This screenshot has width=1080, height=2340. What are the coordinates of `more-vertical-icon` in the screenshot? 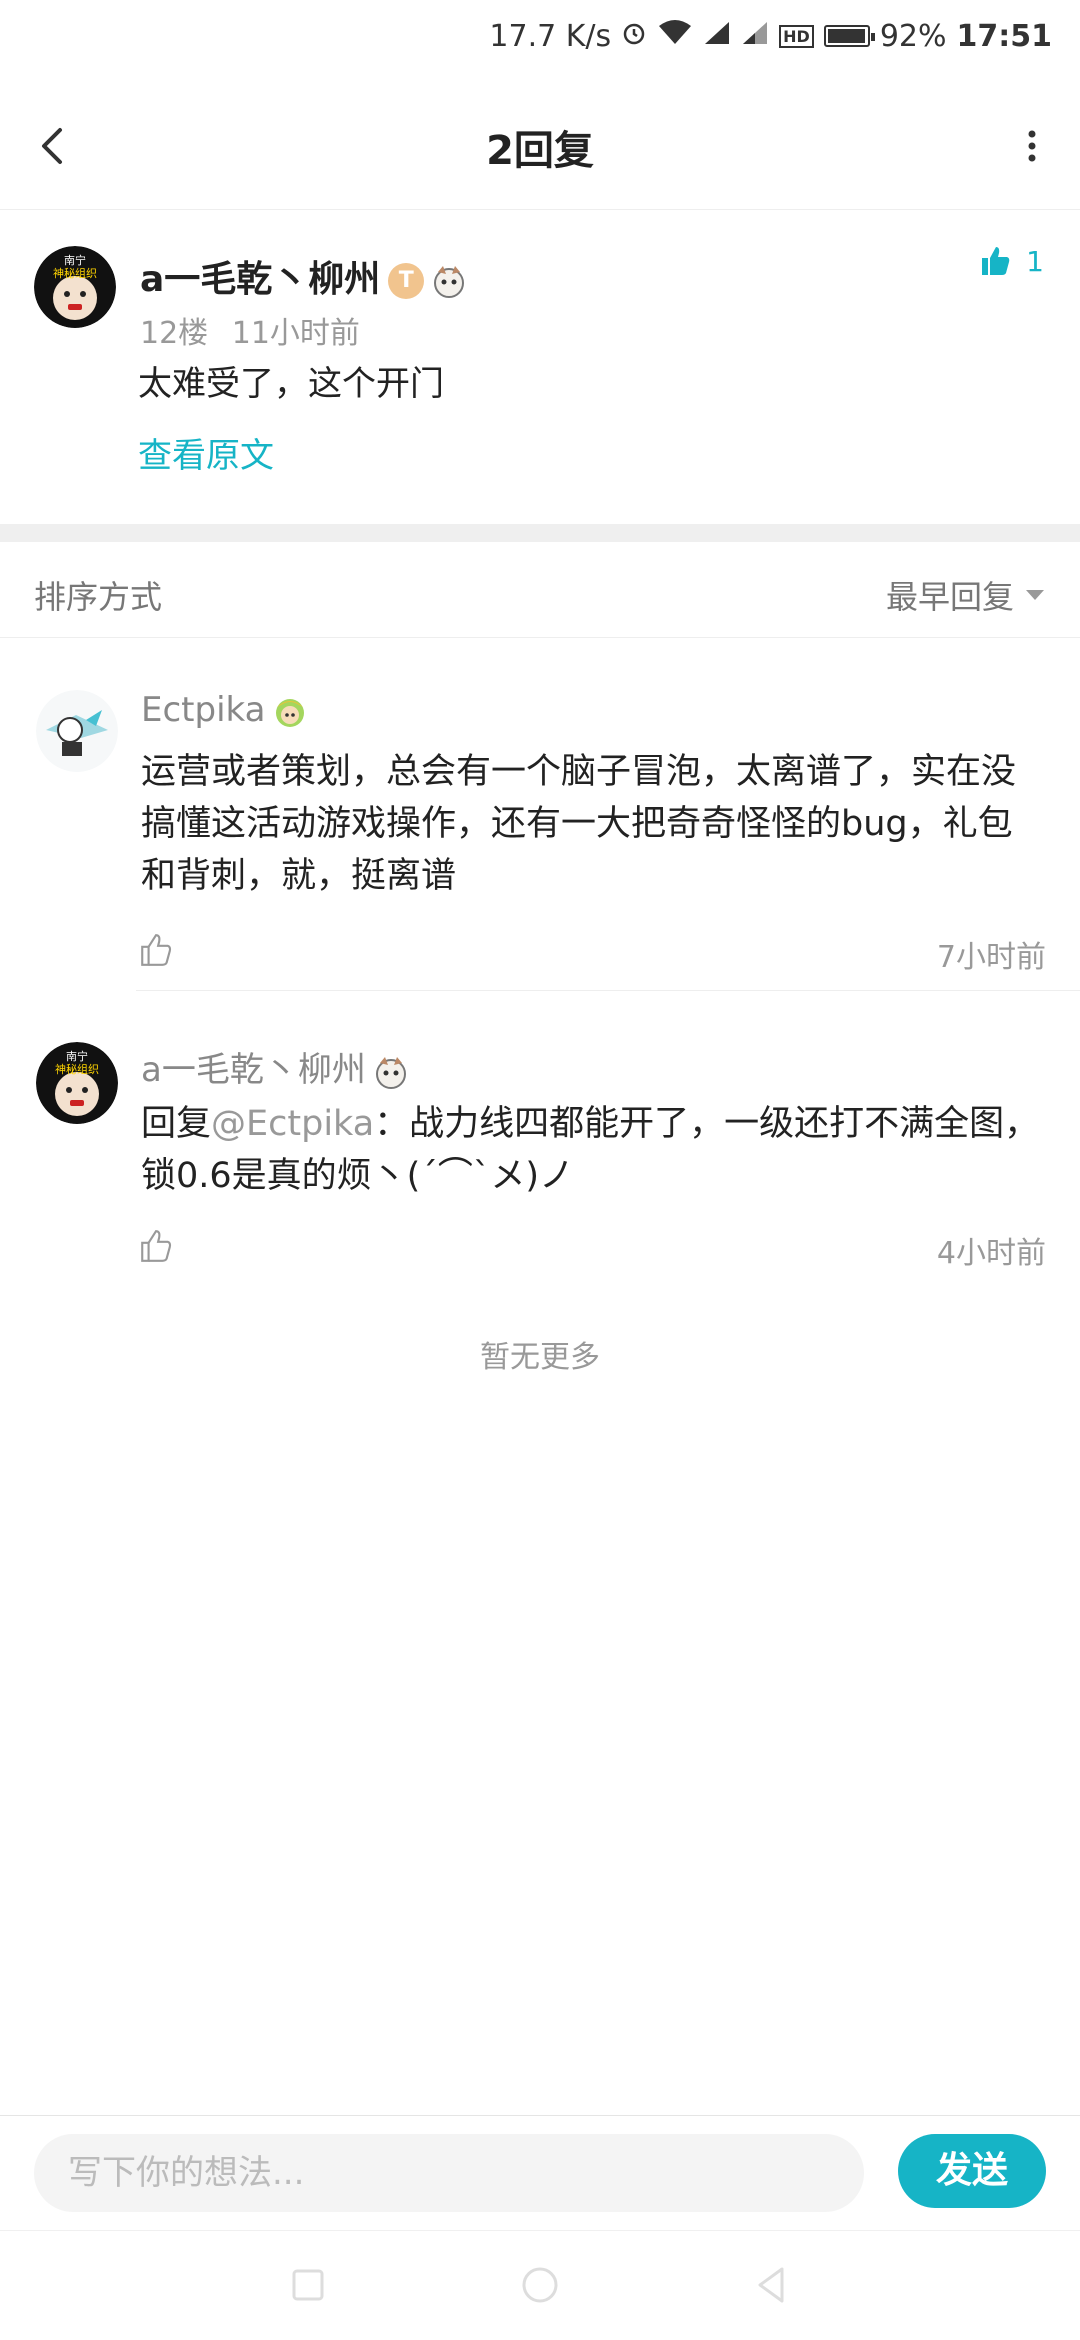 It's located at (1032, 146).